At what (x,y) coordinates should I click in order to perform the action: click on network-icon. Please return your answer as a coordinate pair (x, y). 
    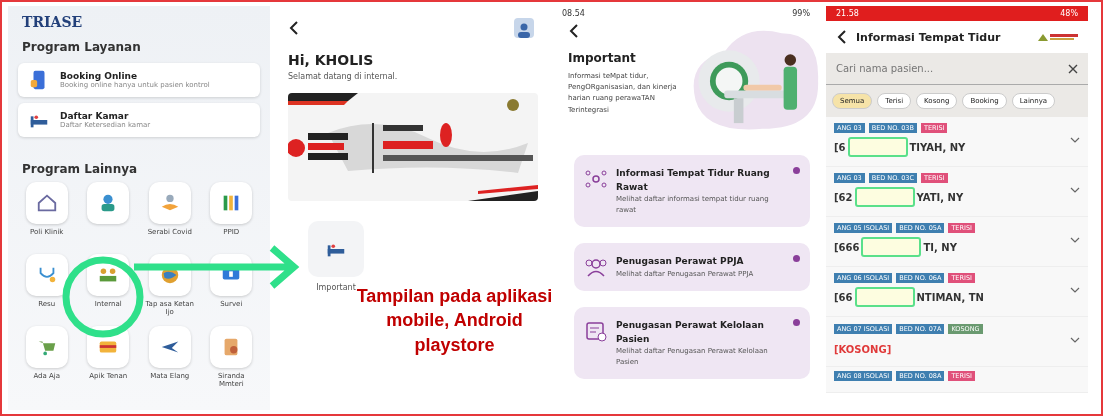
    Looking at the image, I should click on (596, 179).